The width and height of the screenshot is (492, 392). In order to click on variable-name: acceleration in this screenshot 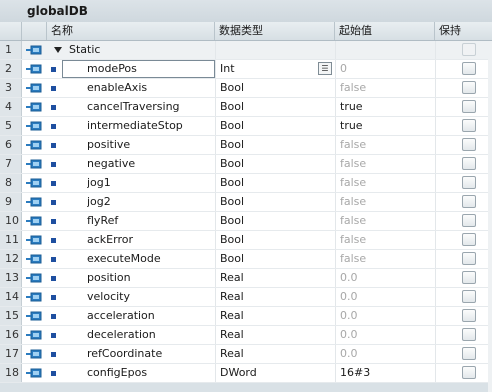, I will do `click(151, 316)`.